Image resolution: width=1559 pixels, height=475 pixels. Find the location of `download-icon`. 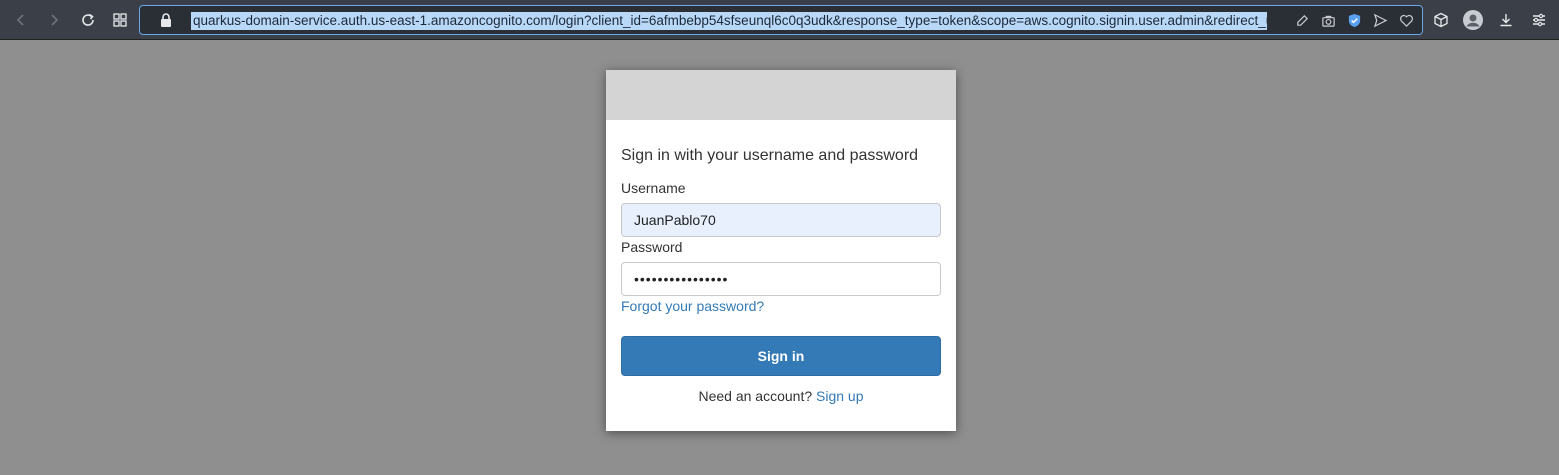

download-icon is located at coordinates (1506, 20).